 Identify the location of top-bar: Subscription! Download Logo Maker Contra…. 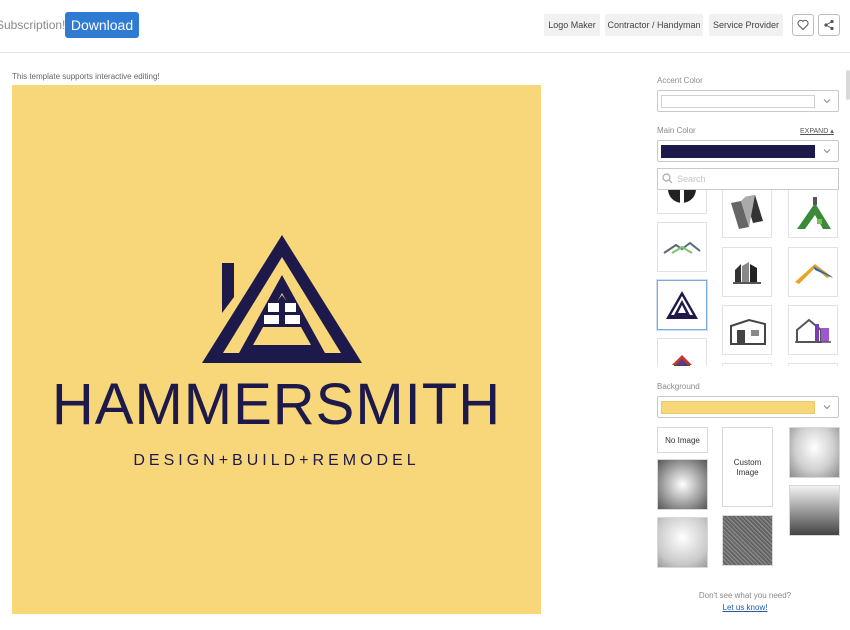
(425, 26).